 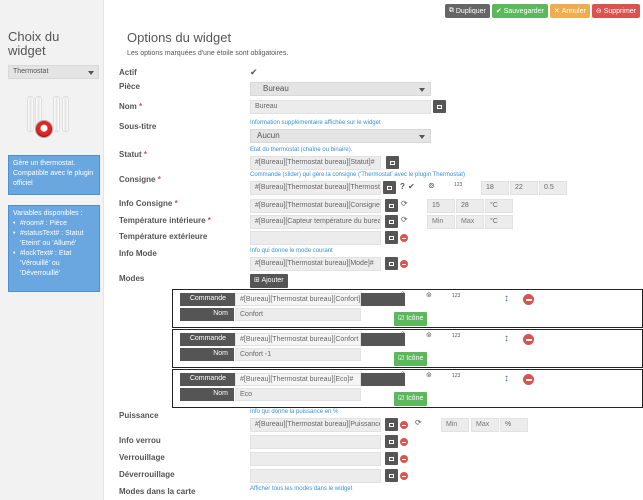 What do you see at coordinates (441, 222) in the screenshot?
I see `temp-int-min-input: Min` at bounding box center [441, 222].